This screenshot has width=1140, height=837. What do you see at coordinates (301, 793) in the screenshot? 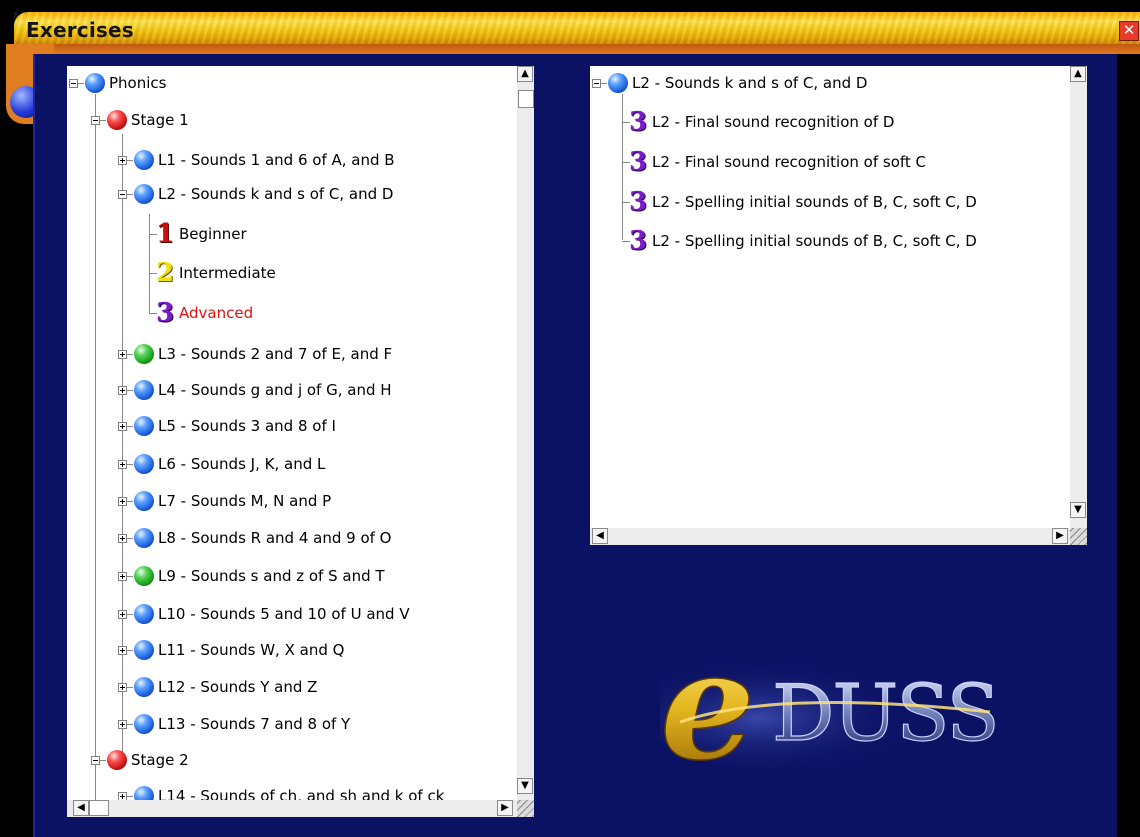
I see `tree-node-label: L14 - Sounds of ch, and sh and k of ck` at bounding box center [301, 793].